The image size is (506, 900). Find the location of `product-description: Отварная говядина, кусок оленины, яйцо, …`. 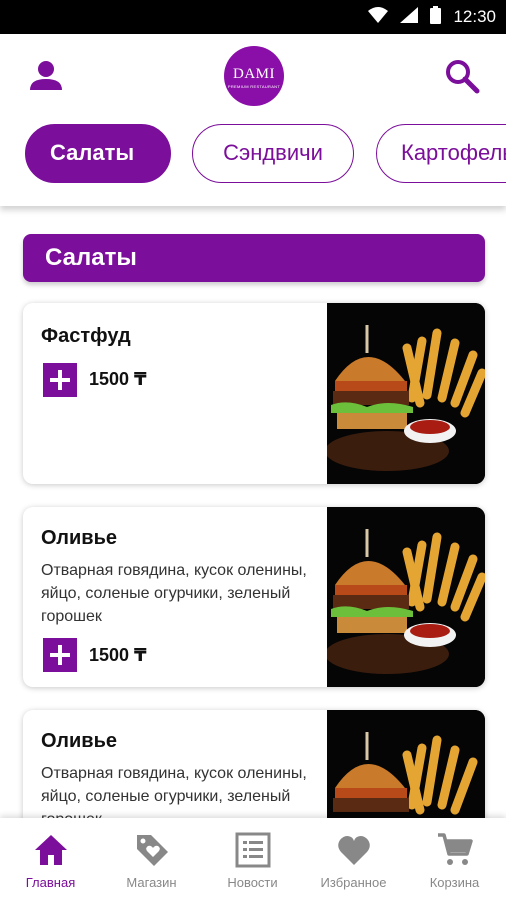

product-description: Отварная говядина, кусок оленины, яйцо, … is located at coordinates (174, 593).